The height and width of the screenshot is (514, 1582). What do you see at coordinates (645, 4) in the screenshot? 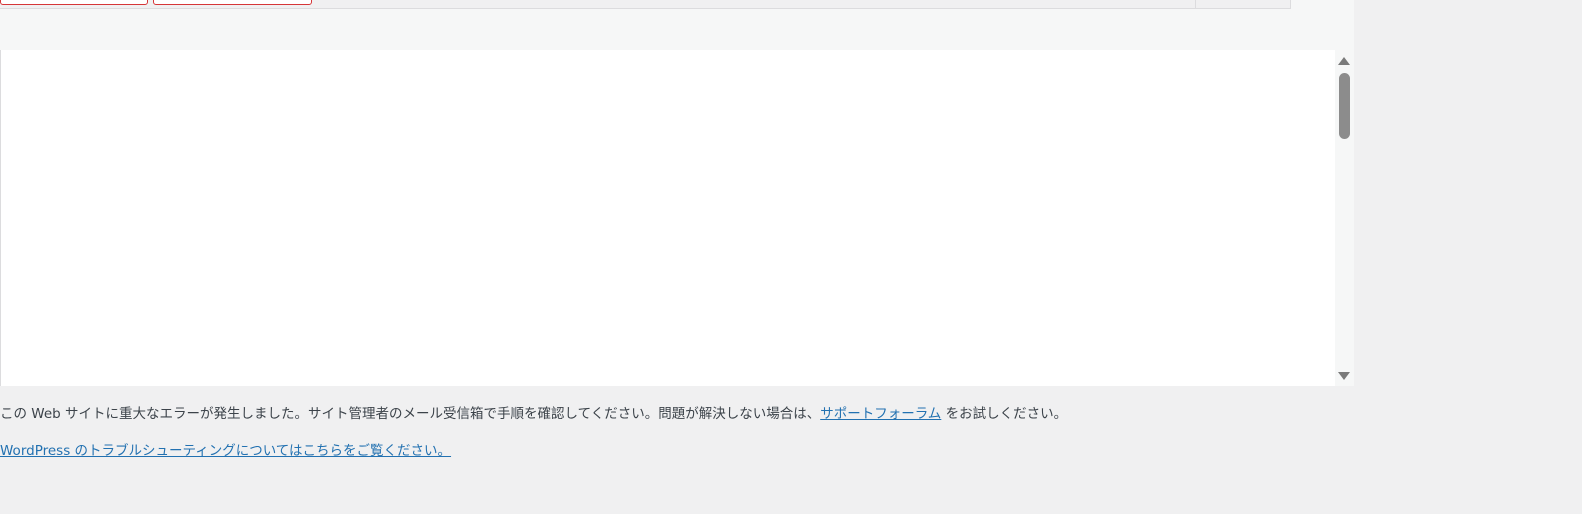
I see `toolbar-strip` at bounding box center [645, 4].